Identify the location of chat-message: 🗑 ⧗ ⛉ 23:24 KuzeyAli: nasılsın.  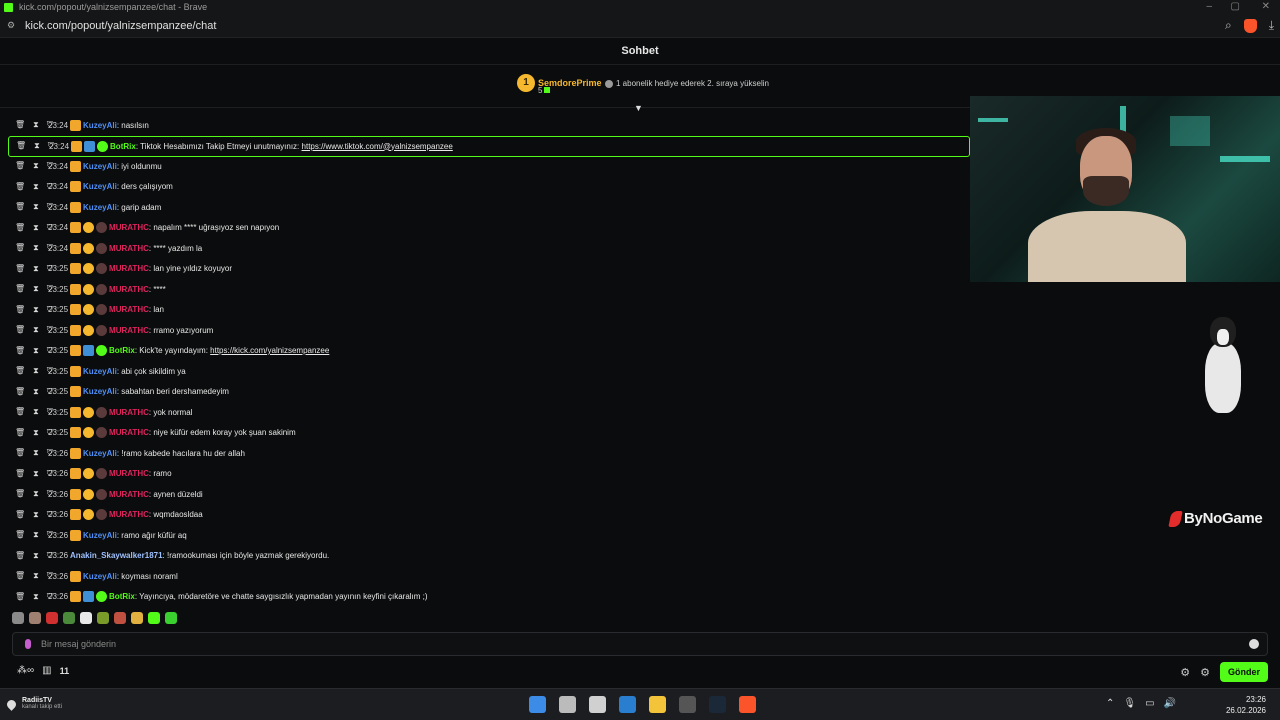
(78, 125).